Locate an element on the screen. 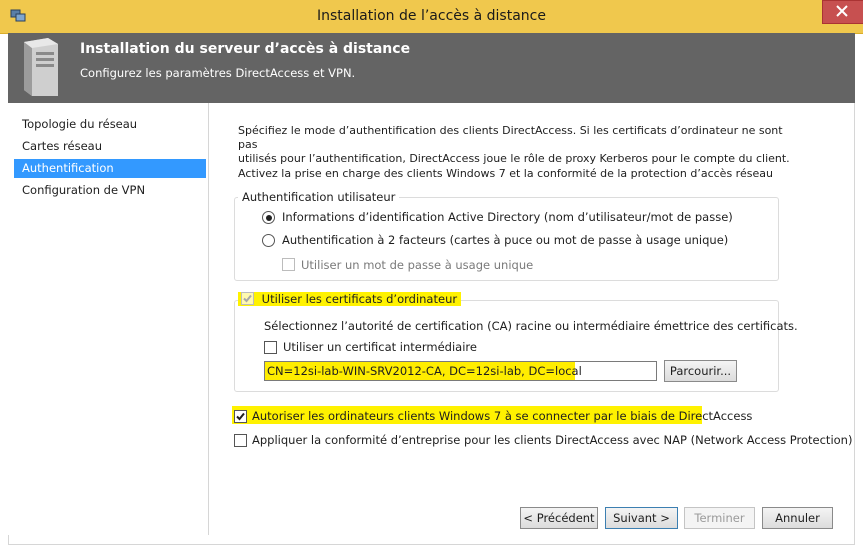  checkbox-otp is located at coordinates (288, 264).